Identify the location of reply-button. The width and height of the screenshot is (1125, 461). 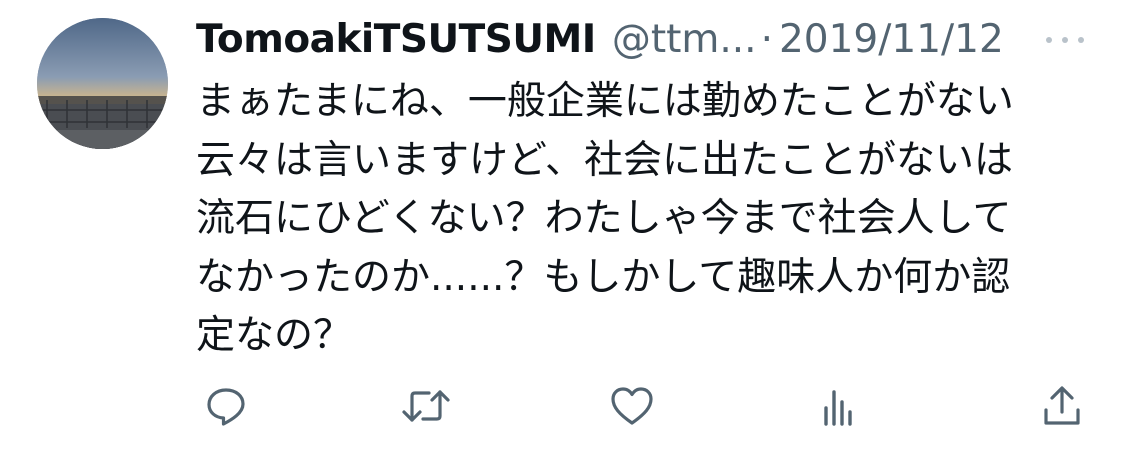
(226, 406).